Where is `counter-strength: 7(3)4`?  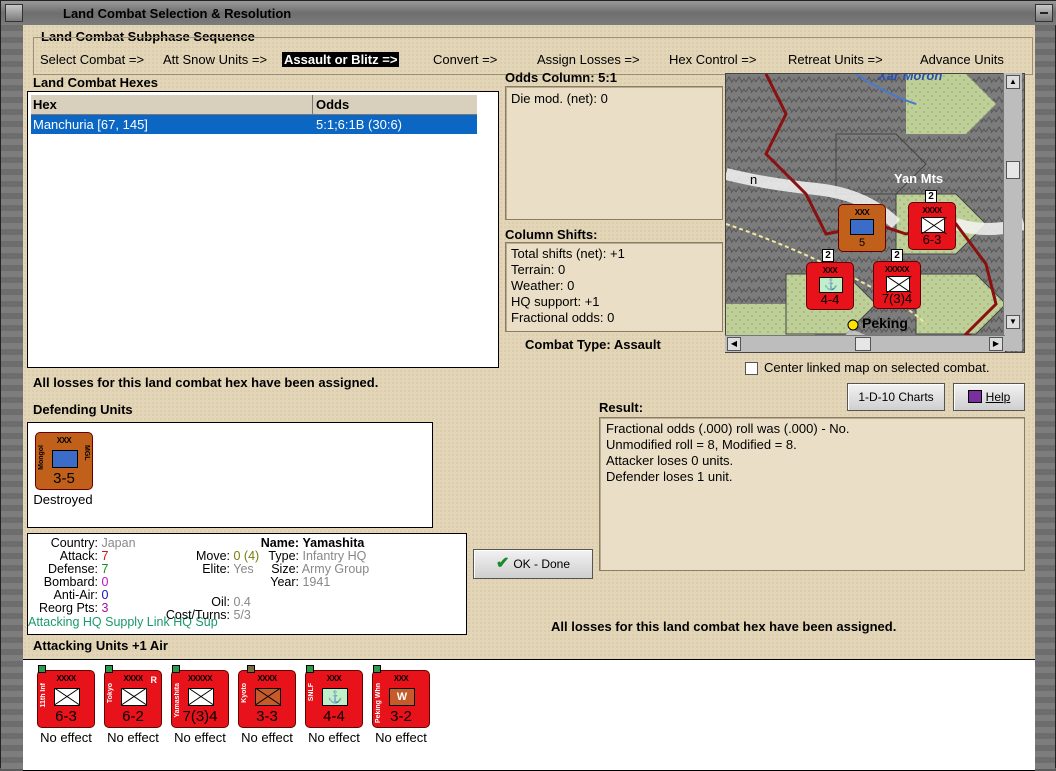
counter-strength: 7(3)4 is located at coordinates (200, 716).